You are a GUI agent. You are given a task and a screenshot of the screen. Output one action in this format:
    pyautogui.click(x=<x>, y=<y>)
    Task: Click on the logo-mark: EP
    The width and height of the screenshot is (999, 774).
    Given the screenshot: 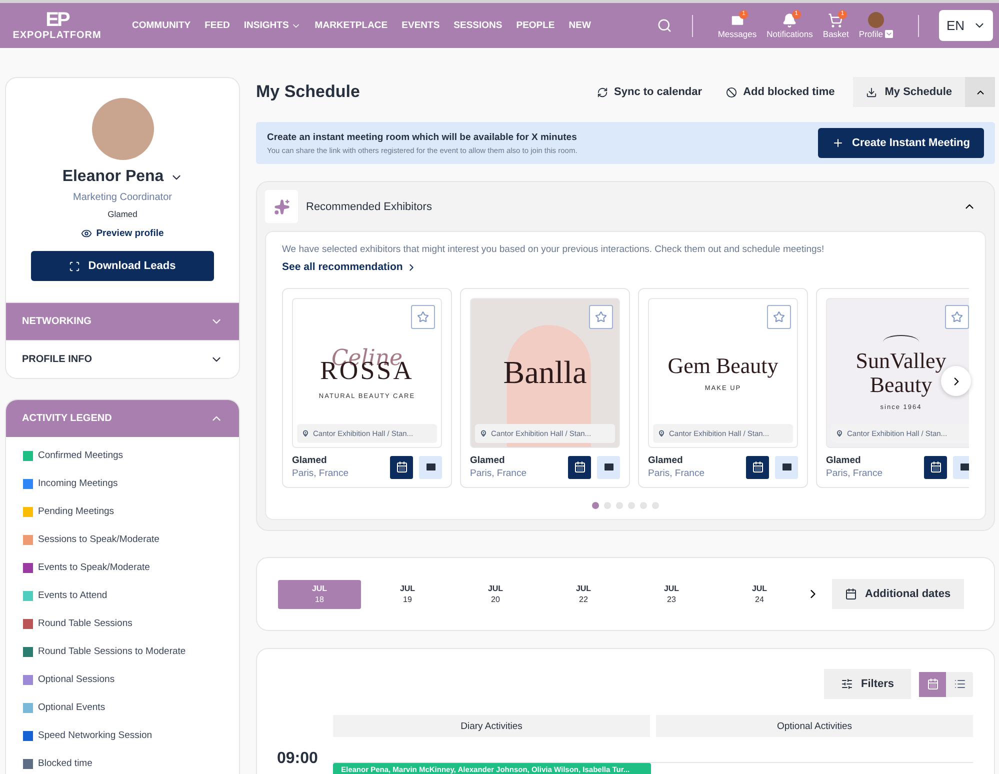 What is the action you would take?
    pyautogui.click(x=57, y=20)
    